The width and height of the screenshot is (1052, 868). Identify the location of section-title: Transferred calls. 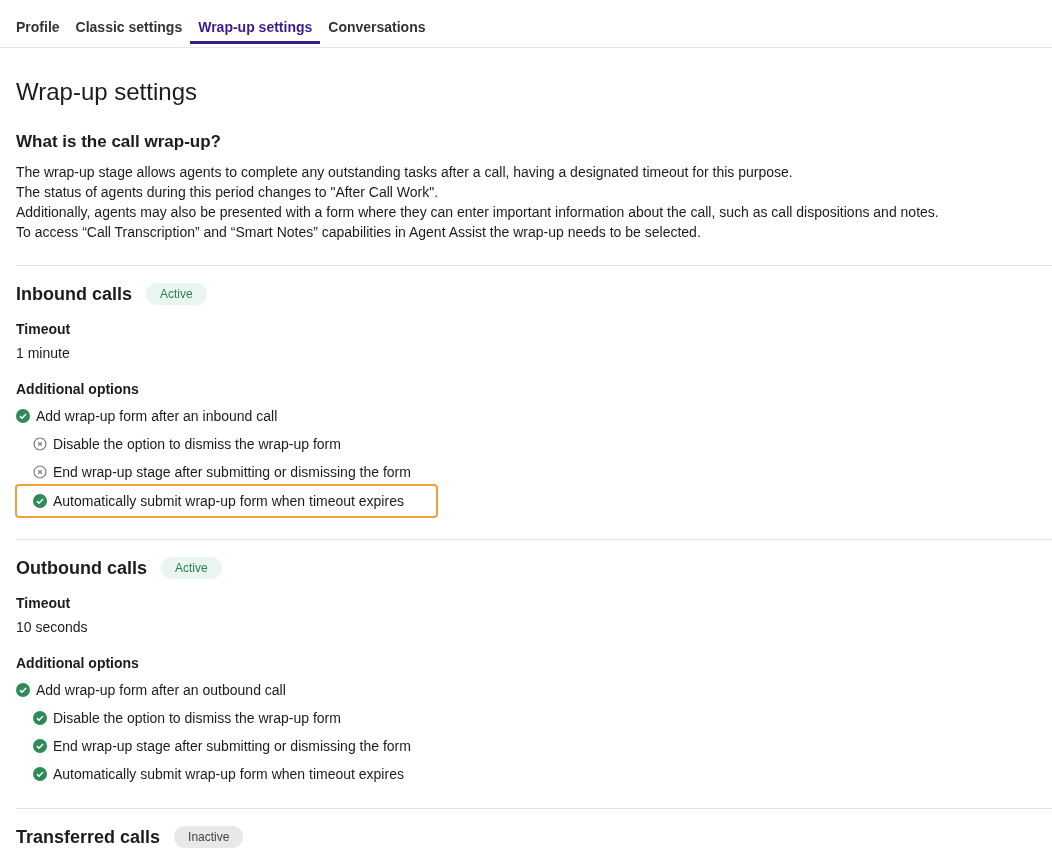
(88, 837).